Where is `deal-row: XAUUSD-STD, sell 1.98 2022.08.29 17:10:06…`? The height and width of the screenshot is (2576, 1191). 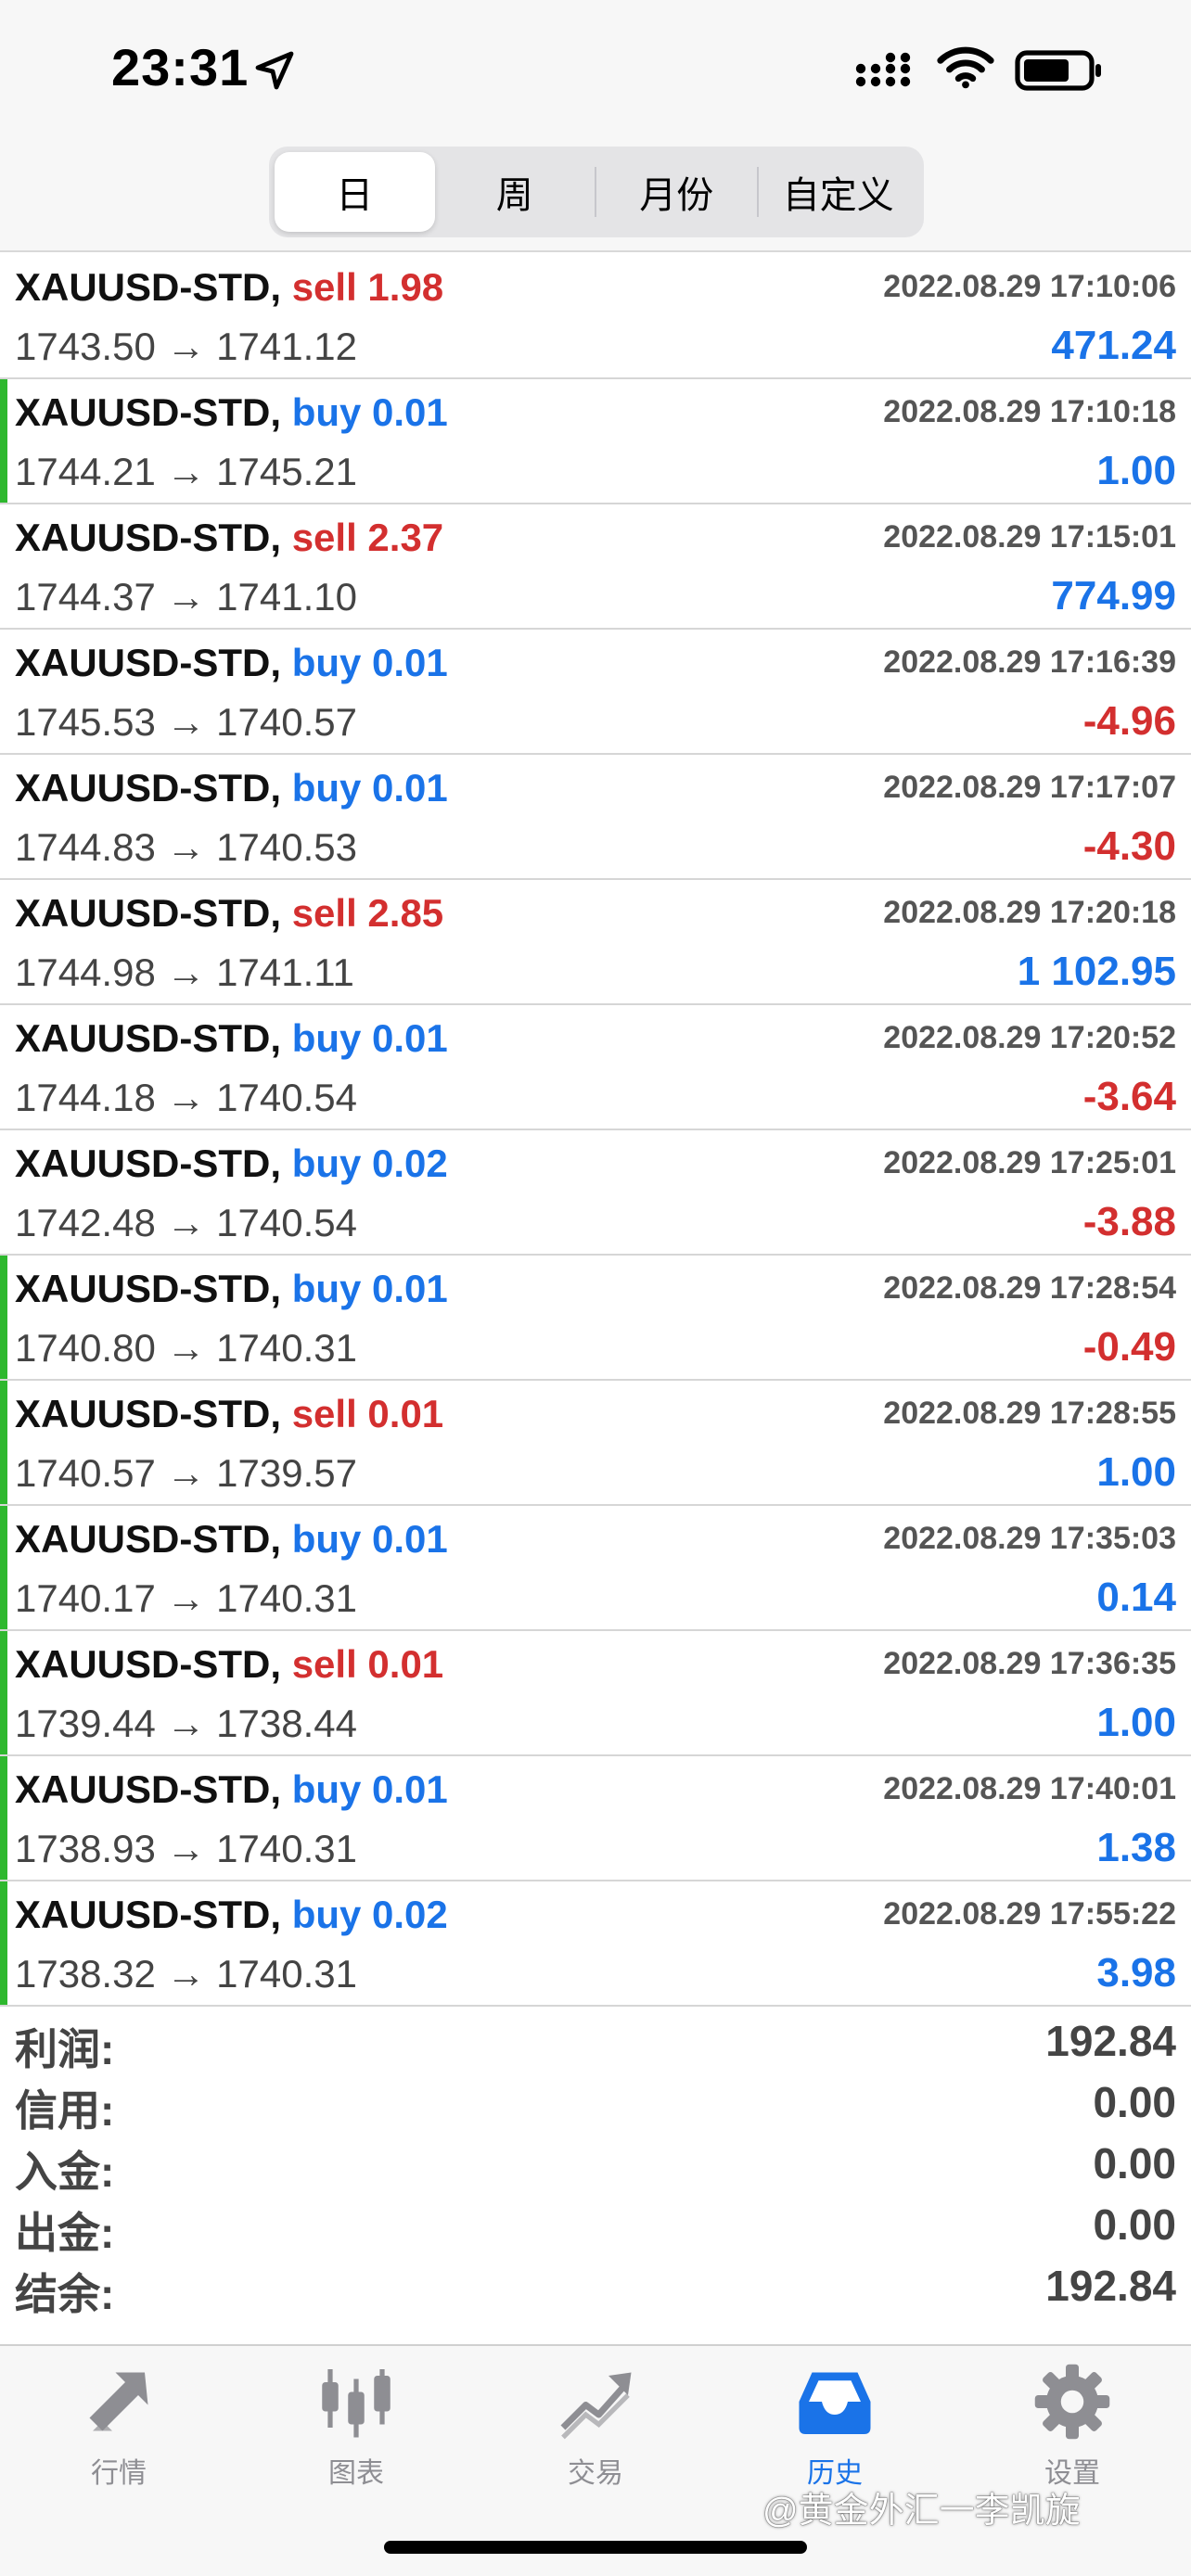 deal-row: XAUUSD-STD, sell 1.98 2022.08.29 17:10:06… is located at coordinates (595, 316).